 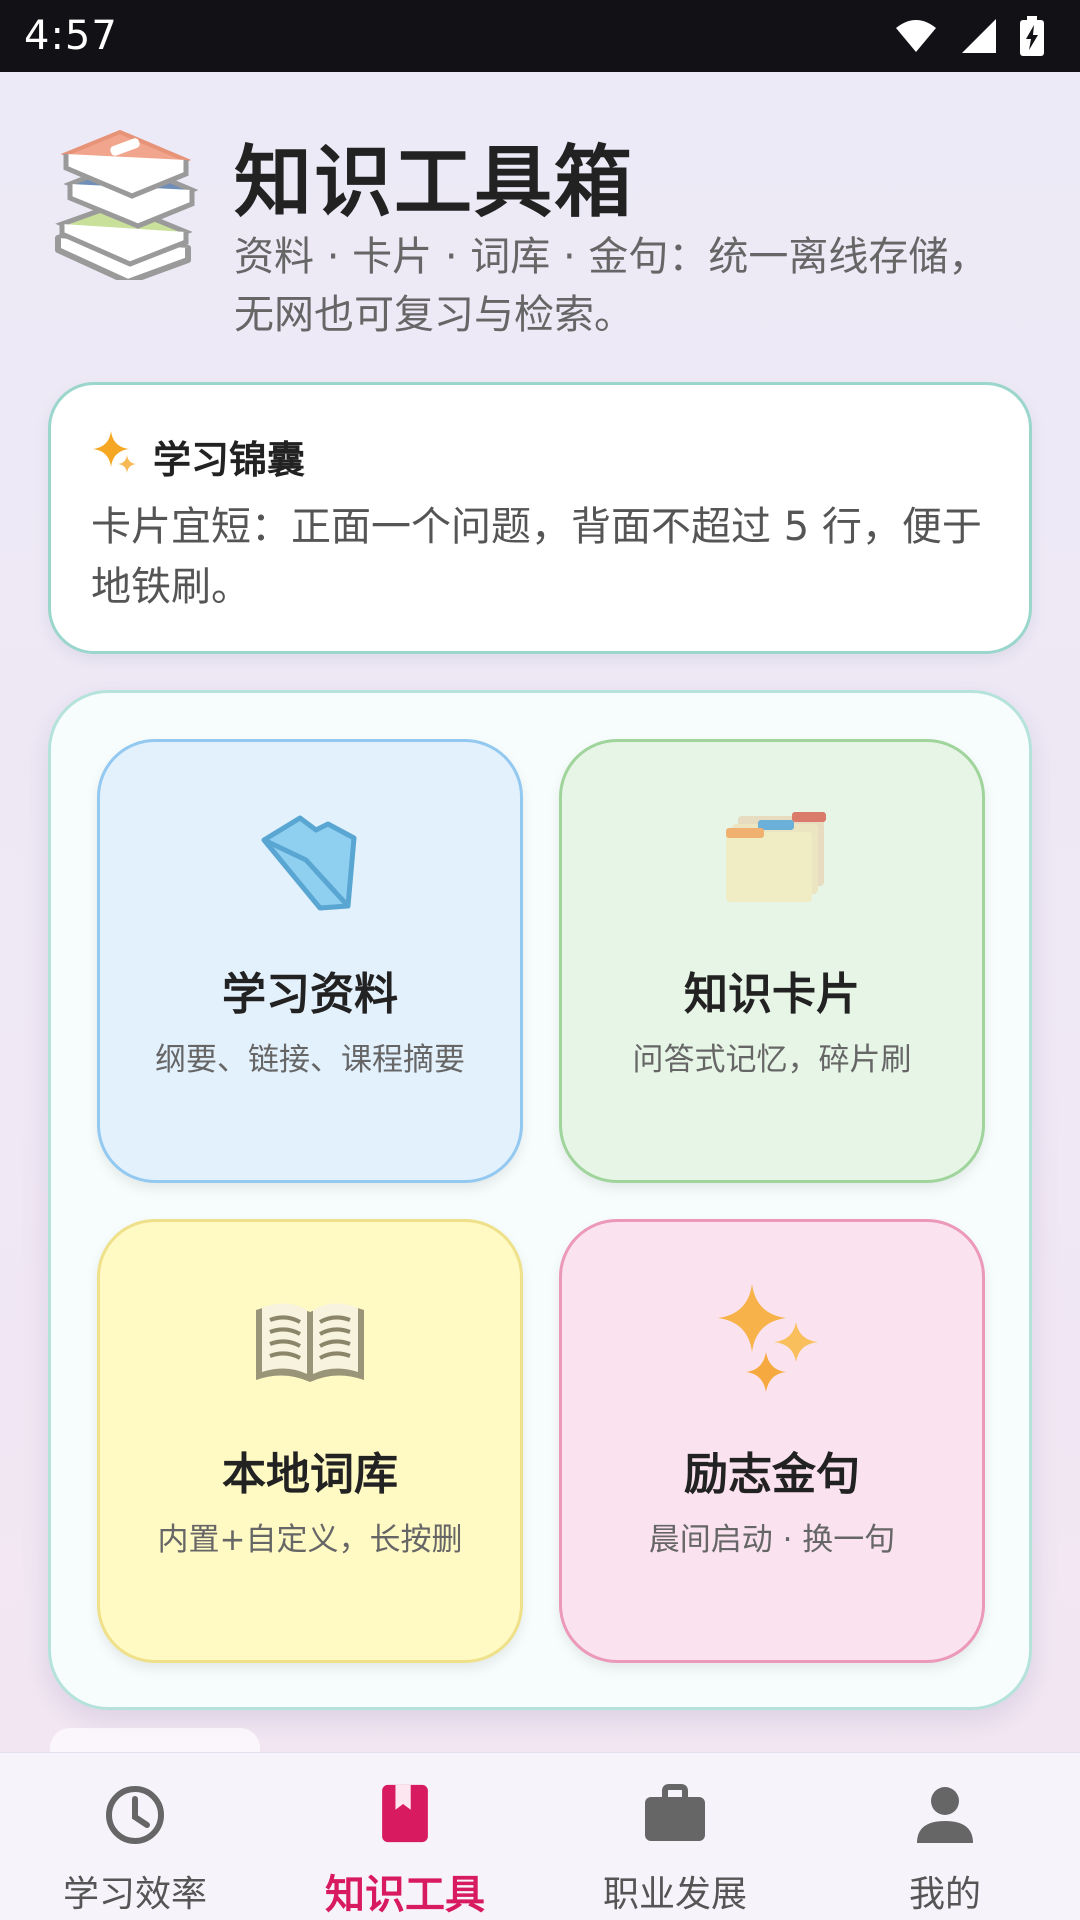 What do you see at coordinates (434, 183) in the screenshot?
I see `page-title: 知识工具箱` at bounding box center [434, 183].